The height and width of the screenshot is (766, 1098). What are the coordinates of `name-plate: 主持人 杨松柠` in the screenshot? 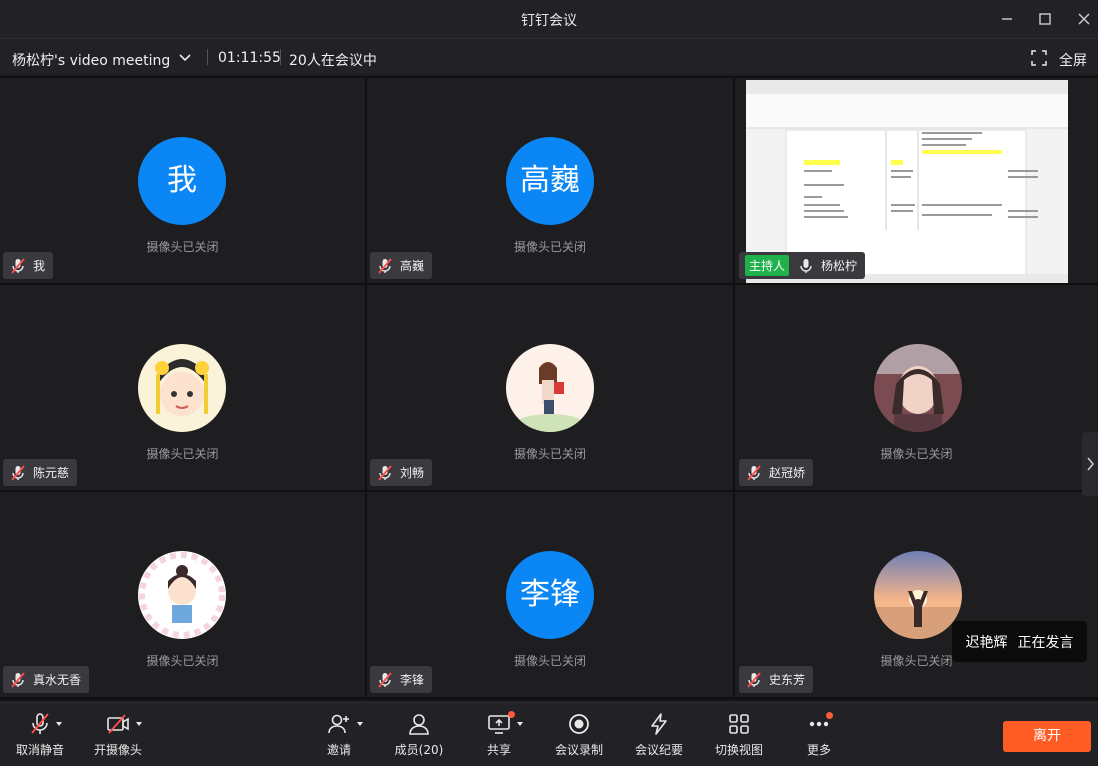 It's located at (802, 265).